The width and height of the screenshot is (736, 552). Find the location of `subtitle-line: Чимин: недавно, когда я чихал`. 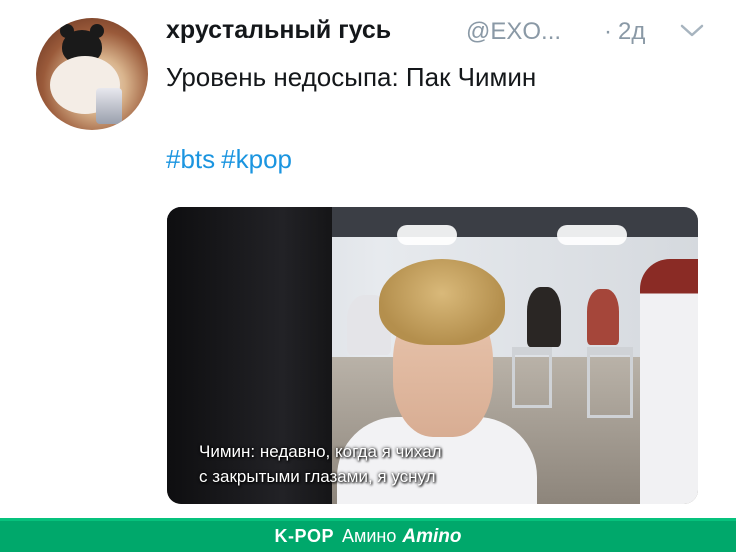

subtitle-line: Чимин: недавно, когда я чихал is located at coordinates (320, 451).